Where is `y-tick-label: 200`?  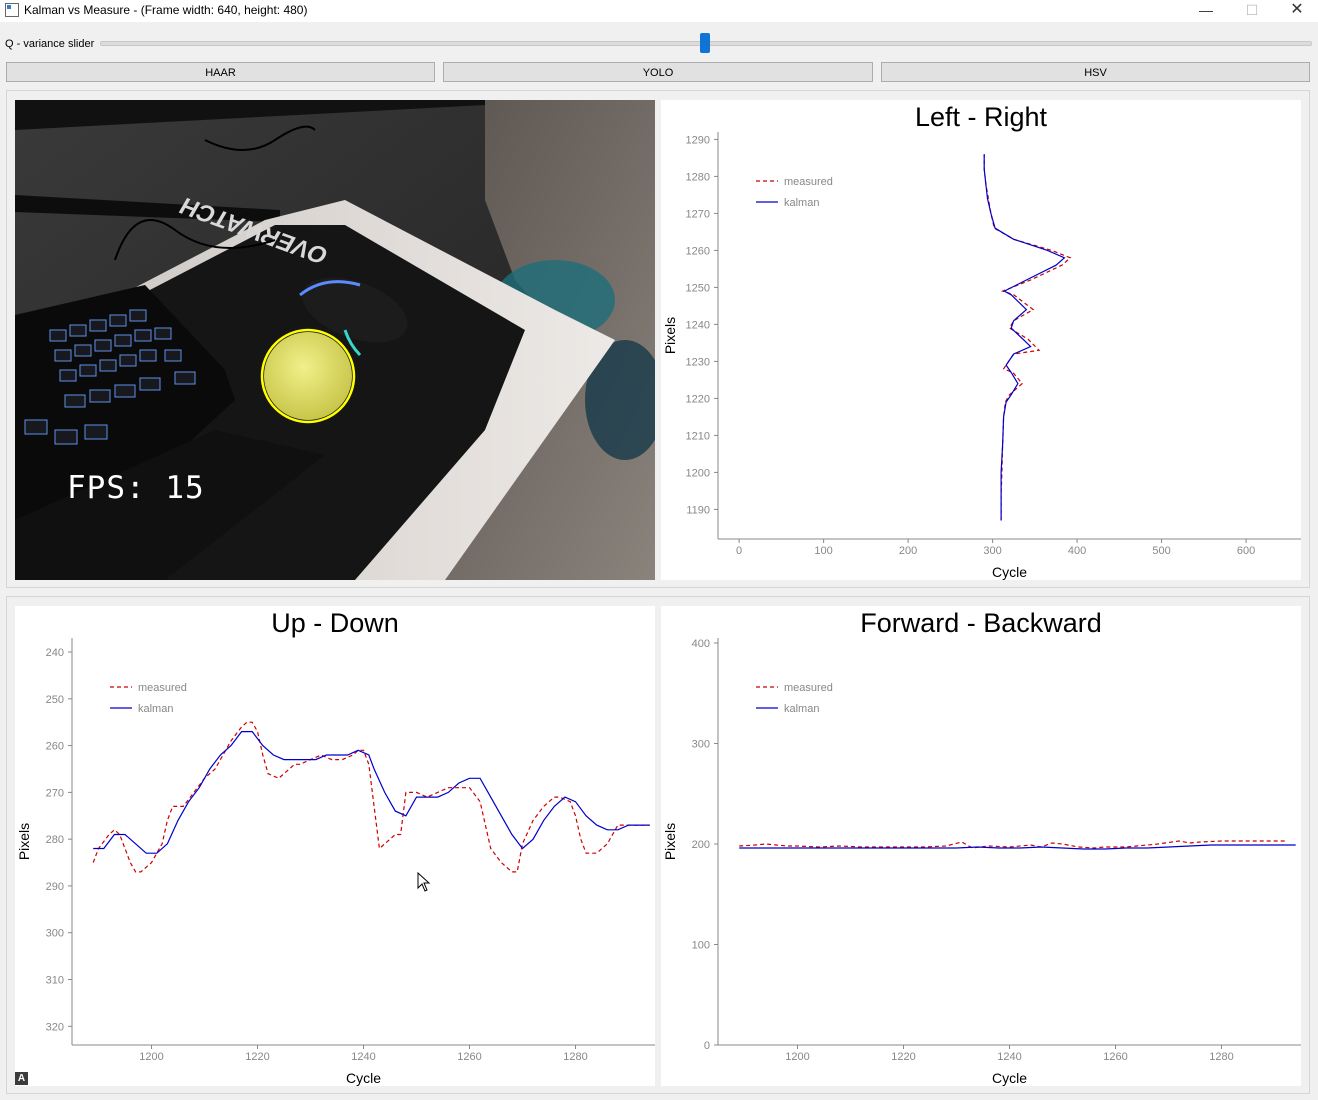
y-tick-label: 200 is located at coordinates (701, 845).